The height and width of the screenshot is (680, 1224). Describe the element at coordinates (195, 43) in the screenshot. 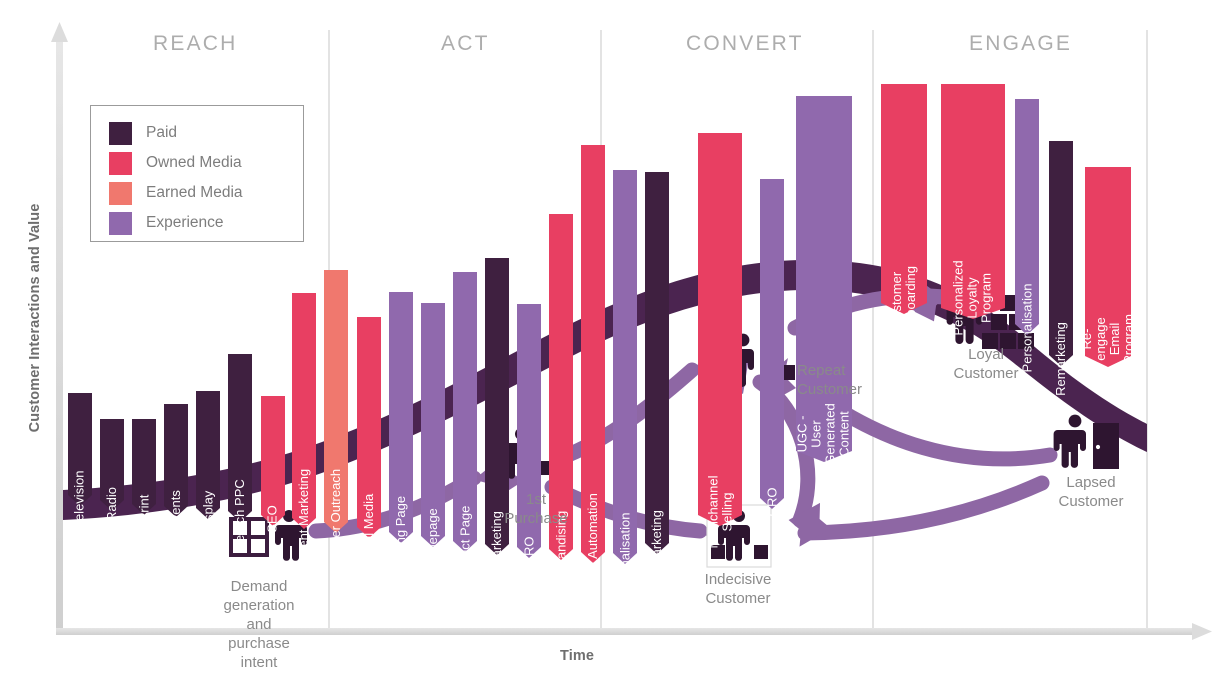

I see `stage-header-reach: REACH` at that location.